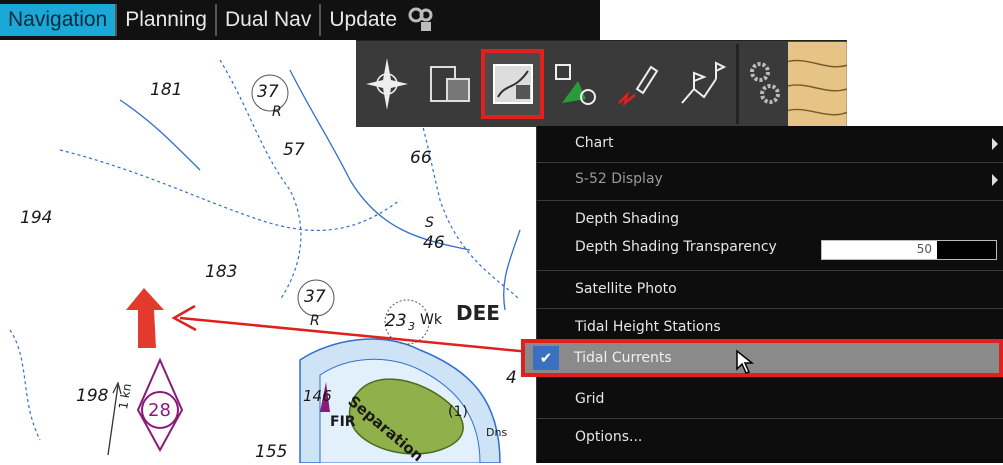  Describe the element at coordinates (745, 361) in the screenshot. I see `mouse-cursor-icon` at that location.